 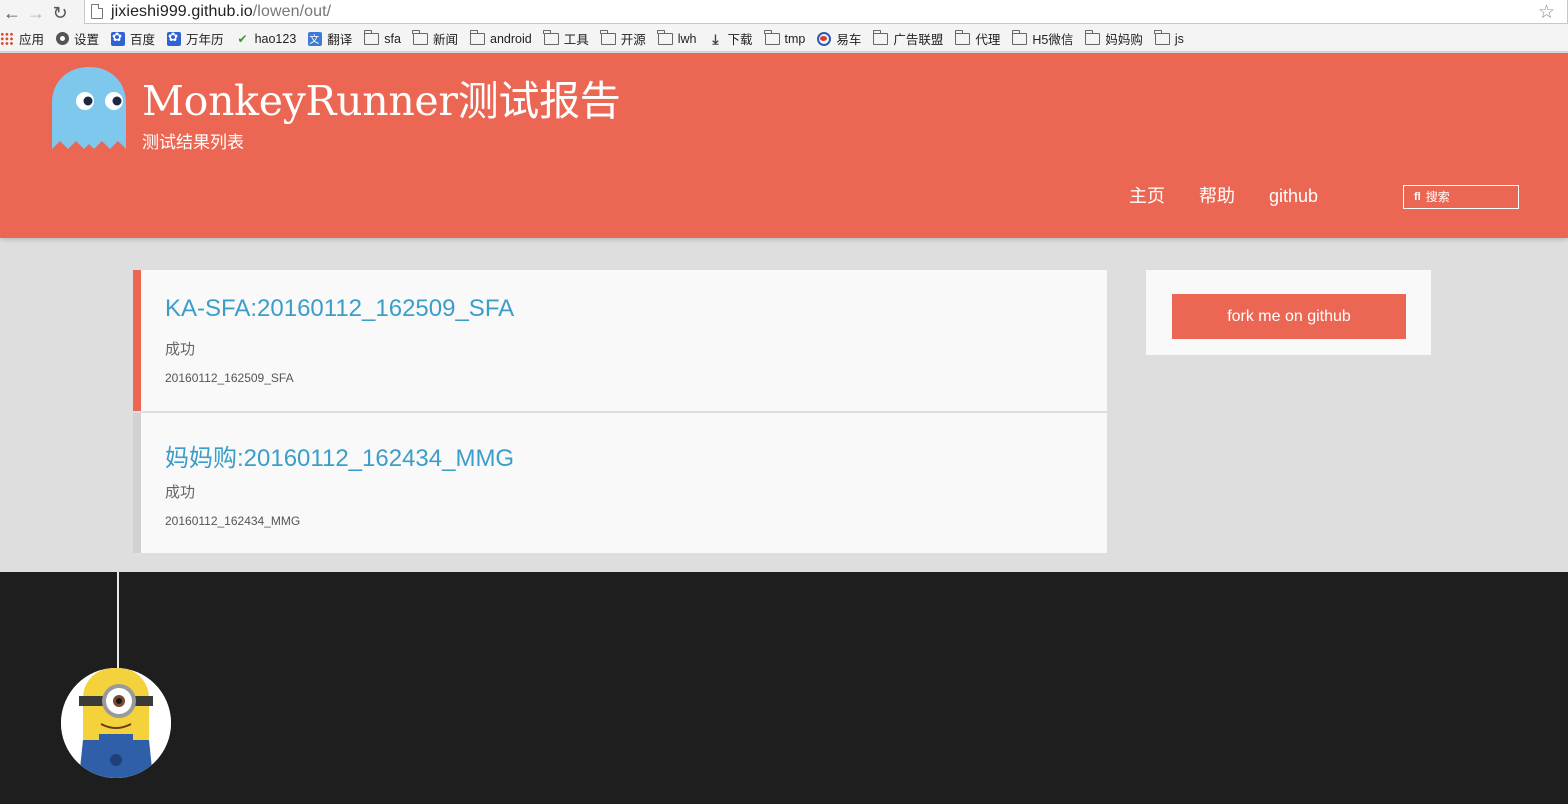 What do you see at coordinates (339, 309) in the screenshot?
I see `post-title-link: KA-SFA:20160112_162509_SFA` at bounding box center [339, 309].